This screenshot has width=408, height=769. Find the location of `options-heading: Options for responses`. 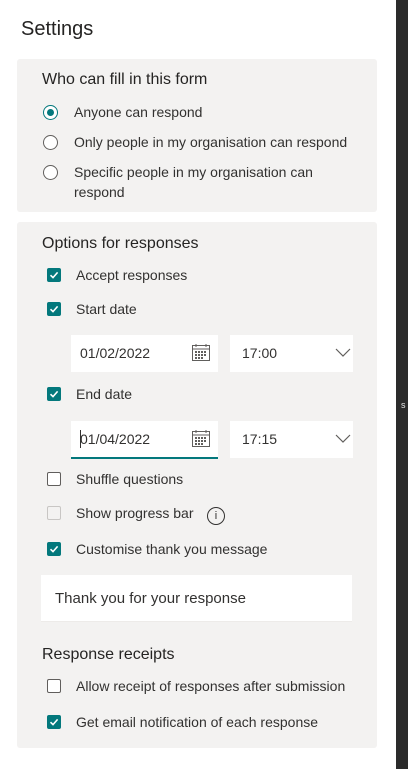

options-heading: Options for responses is located at coordinates (120, 243).